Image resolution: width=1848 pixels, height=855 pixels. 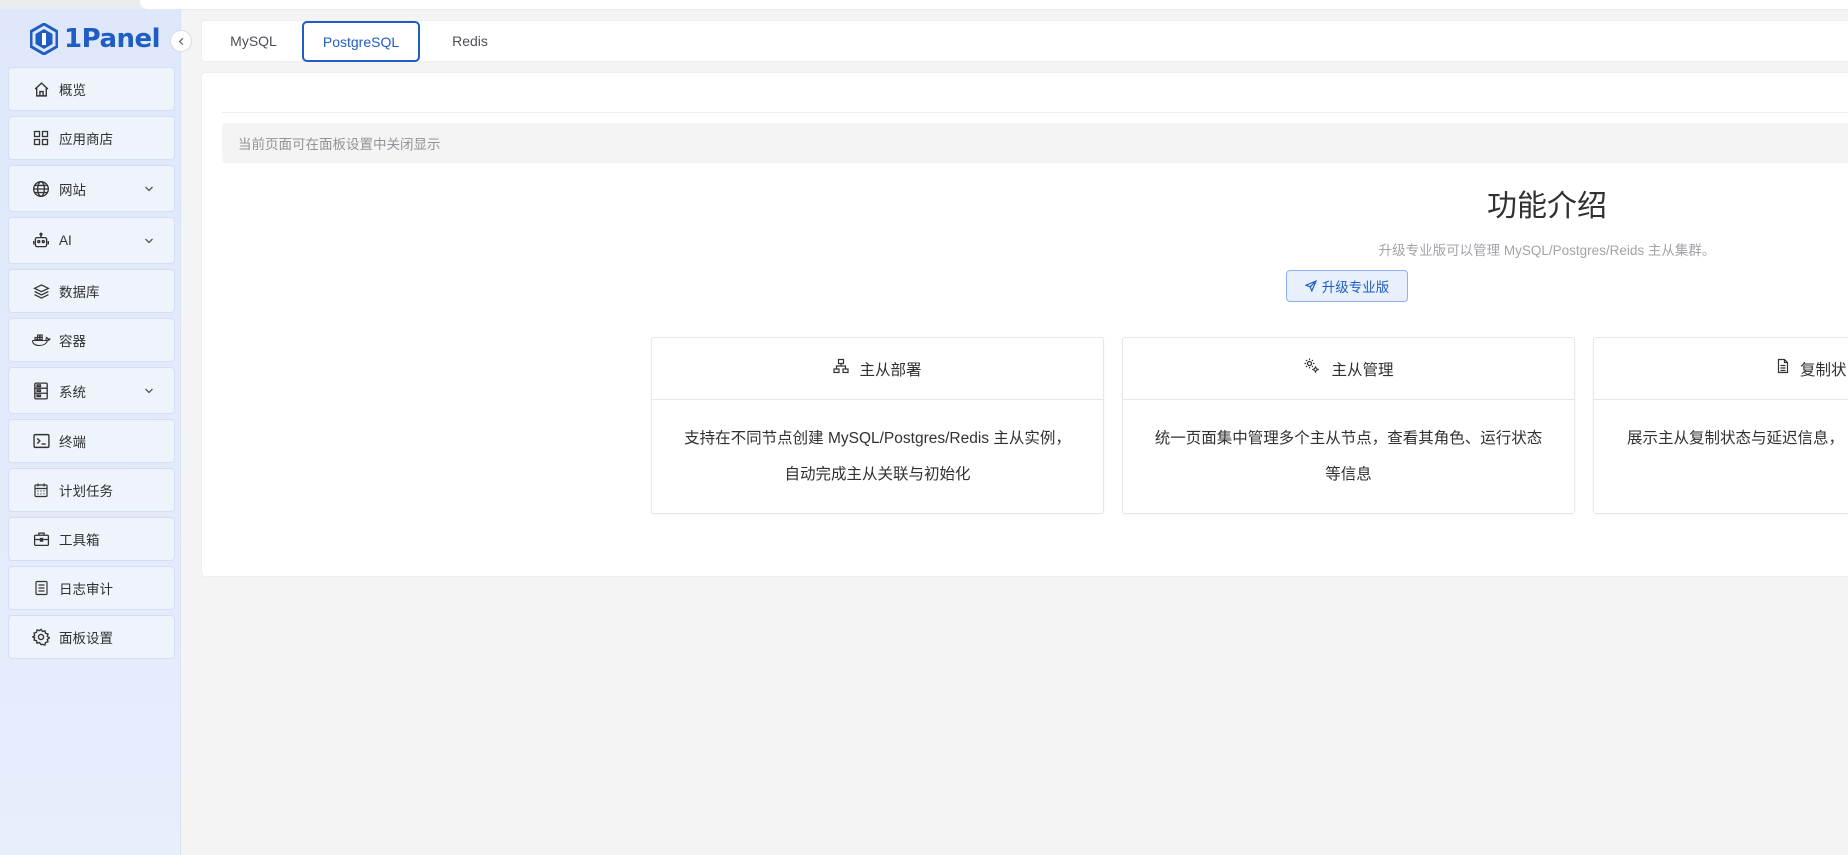 What do you see at coordinates (86, 638) in the screenshot?
I see `sidebar-item-label: 面板设置` at bounding box center [86, 638].